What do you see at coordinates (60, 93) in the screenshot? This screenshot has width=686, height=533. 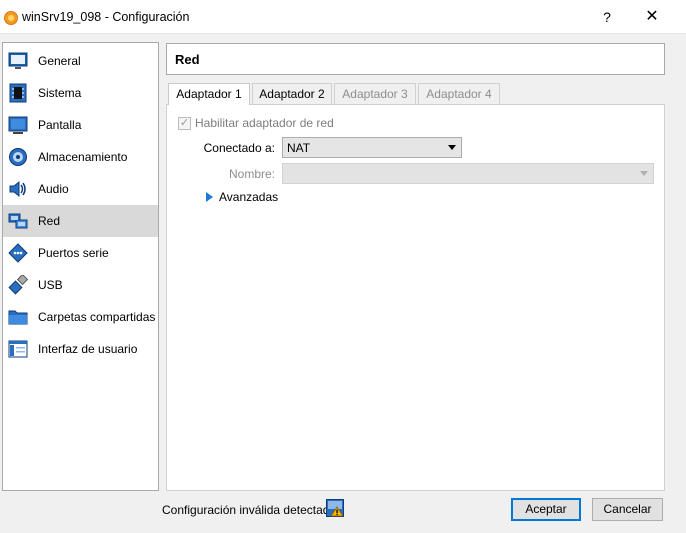 I see `sidebar-item-label: Sistema` at bounding box center [60, 93].